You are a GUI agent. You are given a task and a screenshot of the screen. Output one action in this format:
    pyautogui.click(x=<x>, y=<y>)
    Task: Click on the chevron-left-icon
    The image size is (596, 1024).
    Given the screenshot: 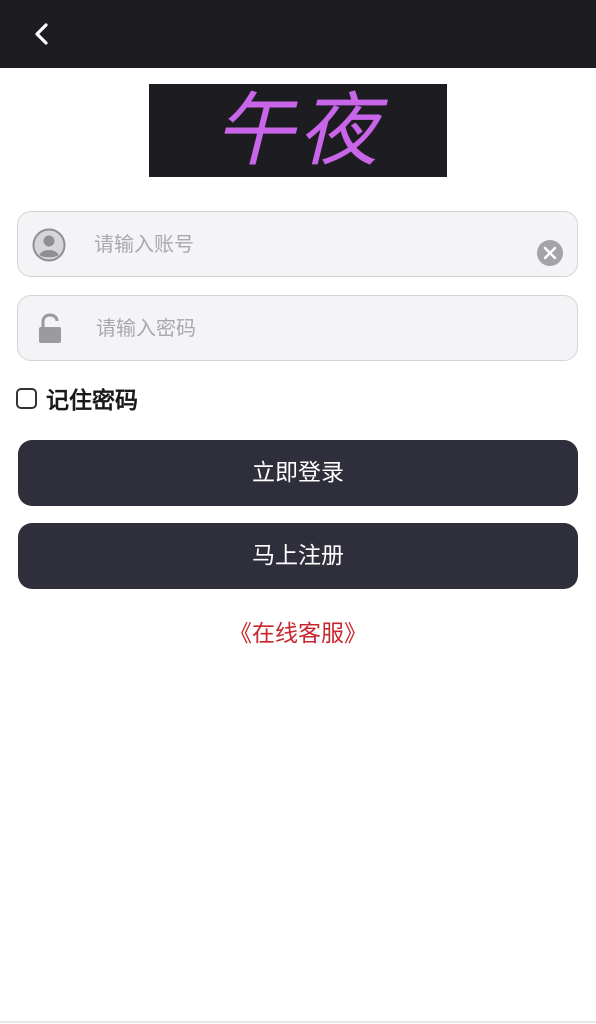 What is the action you would take?
    pyautogui.click(x=41, y=34)
    